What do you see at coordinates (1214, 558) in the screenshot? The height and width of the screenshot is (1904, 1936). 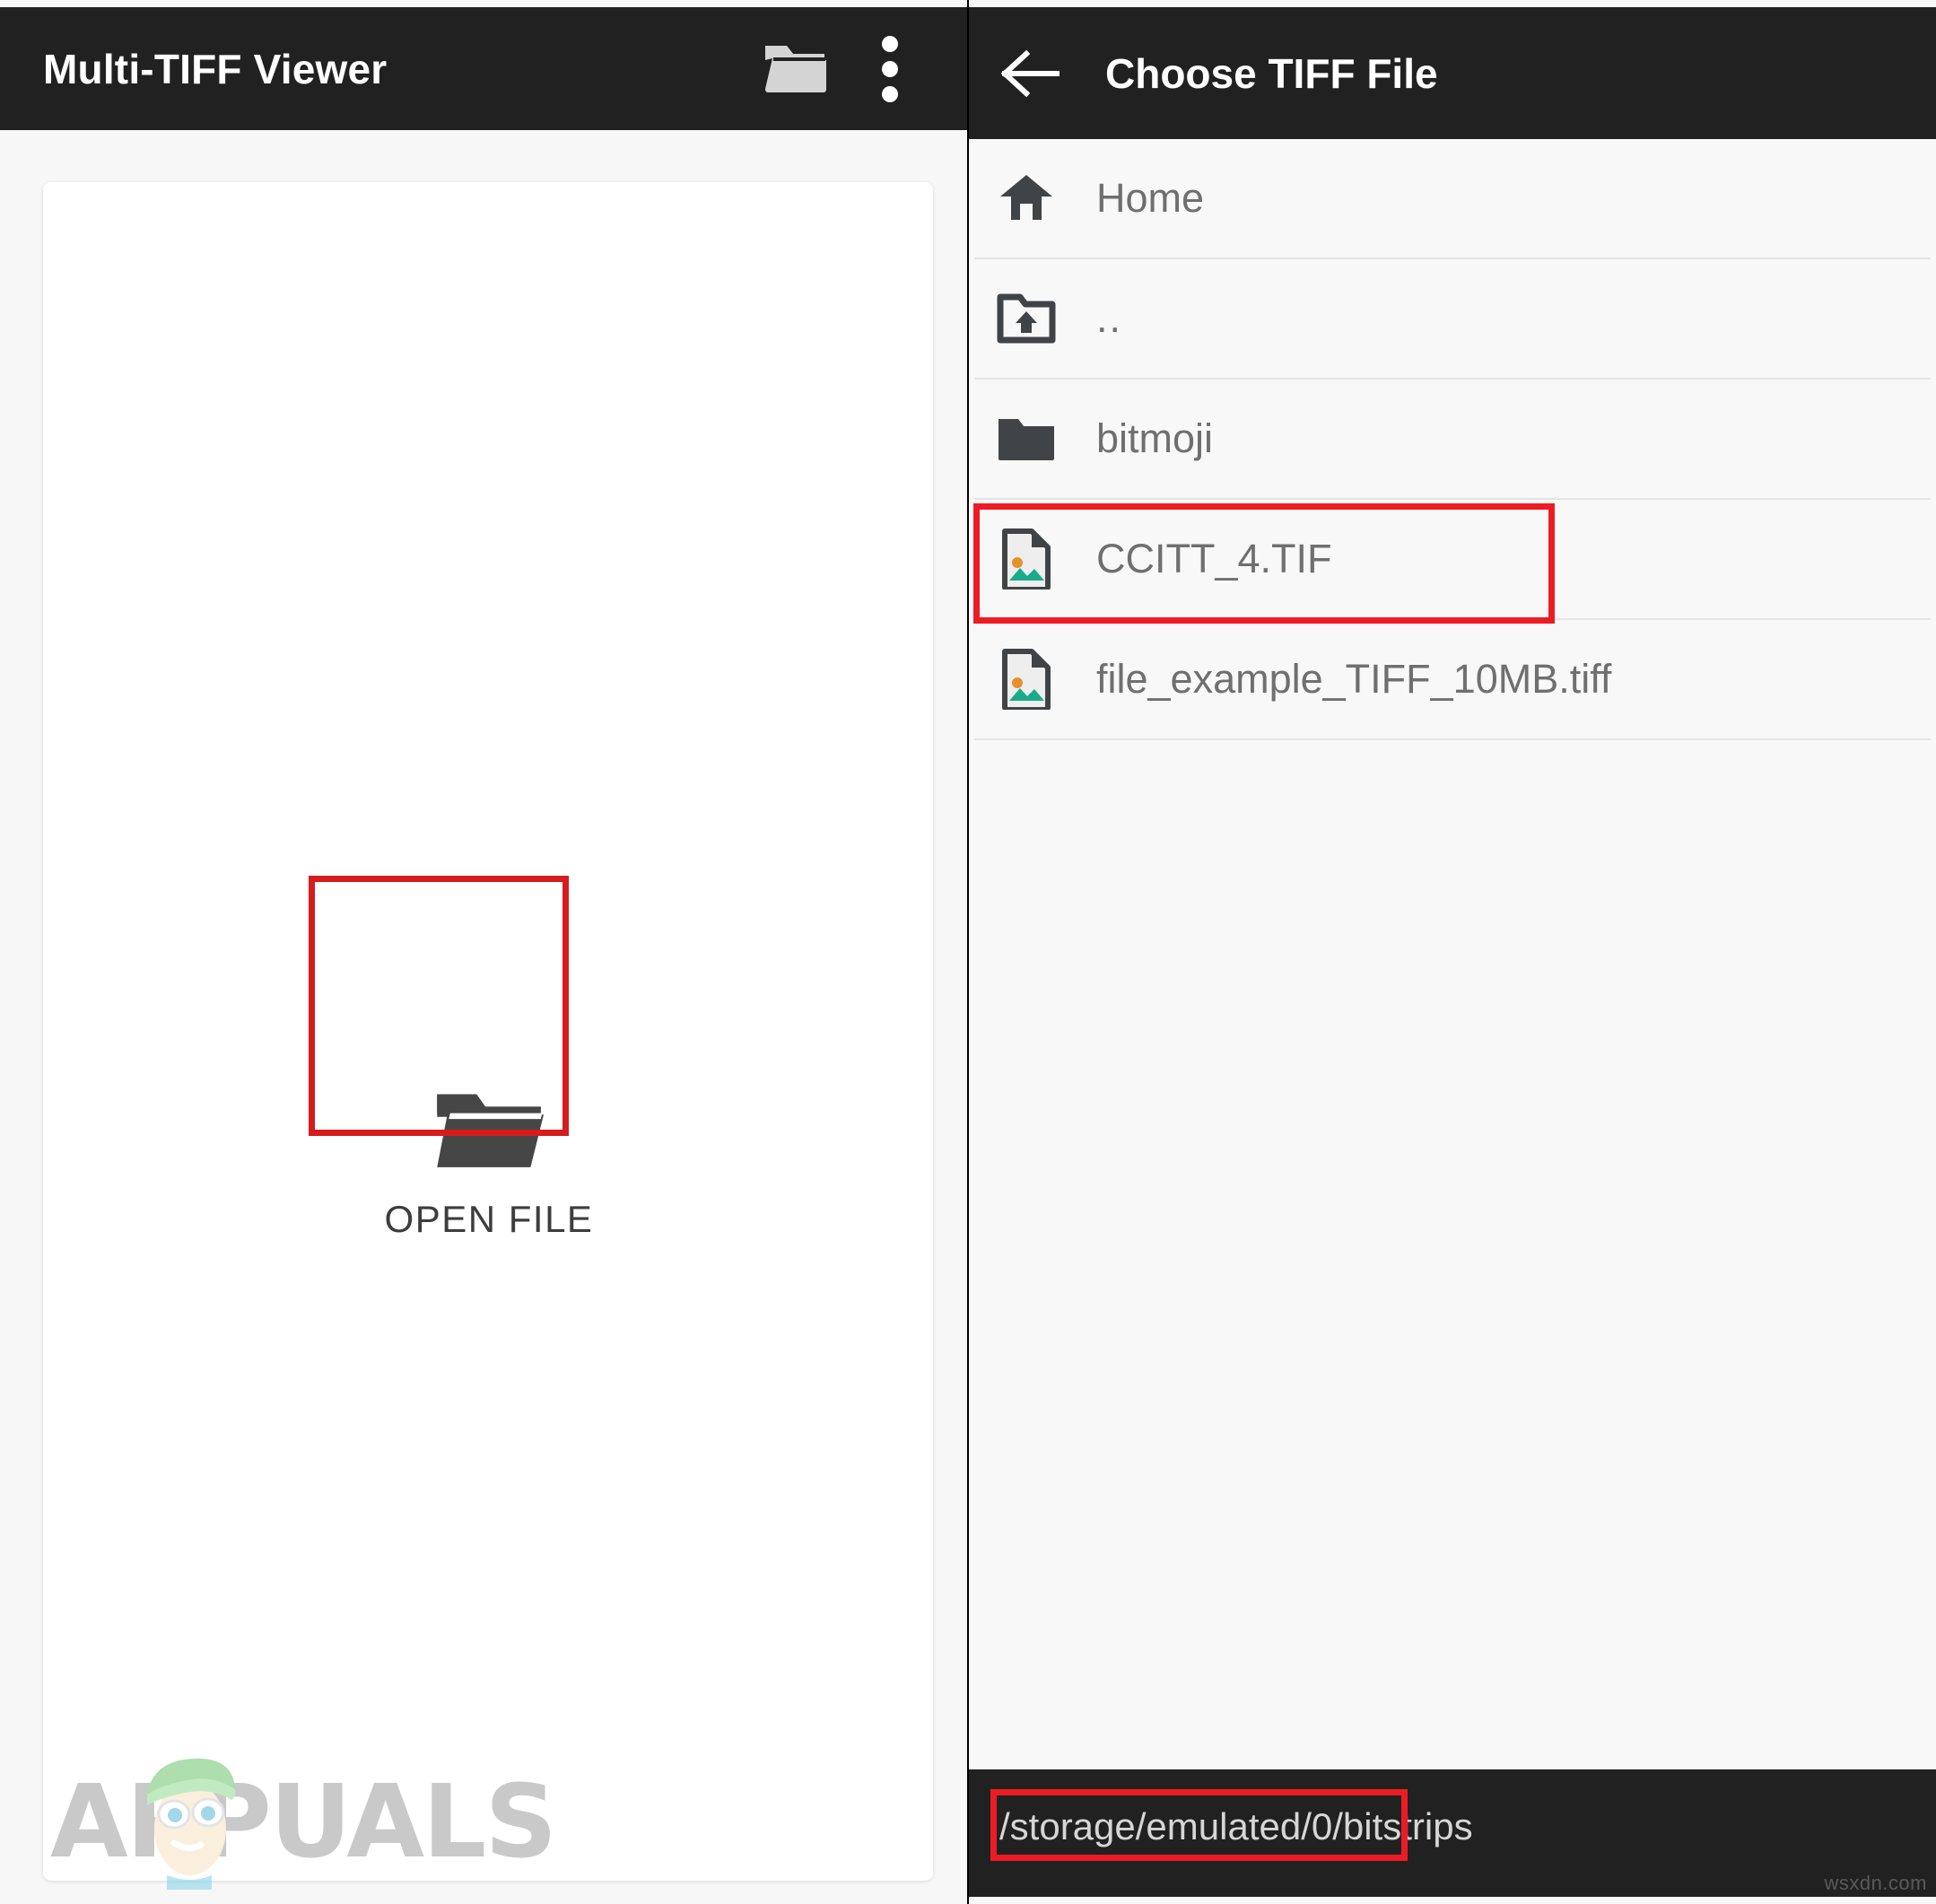 I see `list-item-label: CCITT_4.TIF` at bounding box center [1214, 558].